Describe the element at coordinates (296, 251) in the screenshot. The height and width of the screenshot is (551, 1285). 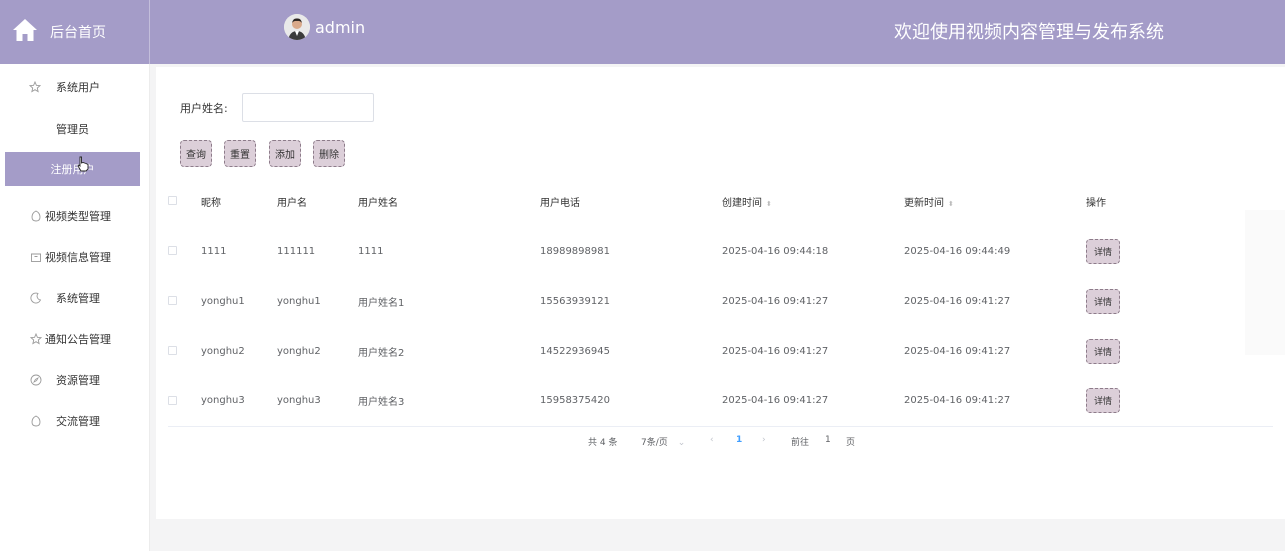
I see `cell-username: 111111` at that location.